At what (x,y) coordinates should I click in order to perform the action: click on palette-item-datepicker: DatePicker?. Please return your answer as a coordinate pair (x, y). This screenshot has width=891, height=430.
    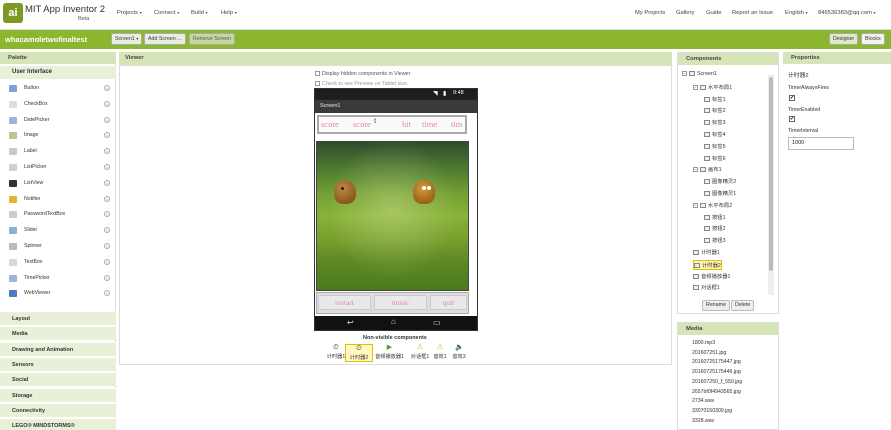
    Looking at the image, I should click on (58, 120).